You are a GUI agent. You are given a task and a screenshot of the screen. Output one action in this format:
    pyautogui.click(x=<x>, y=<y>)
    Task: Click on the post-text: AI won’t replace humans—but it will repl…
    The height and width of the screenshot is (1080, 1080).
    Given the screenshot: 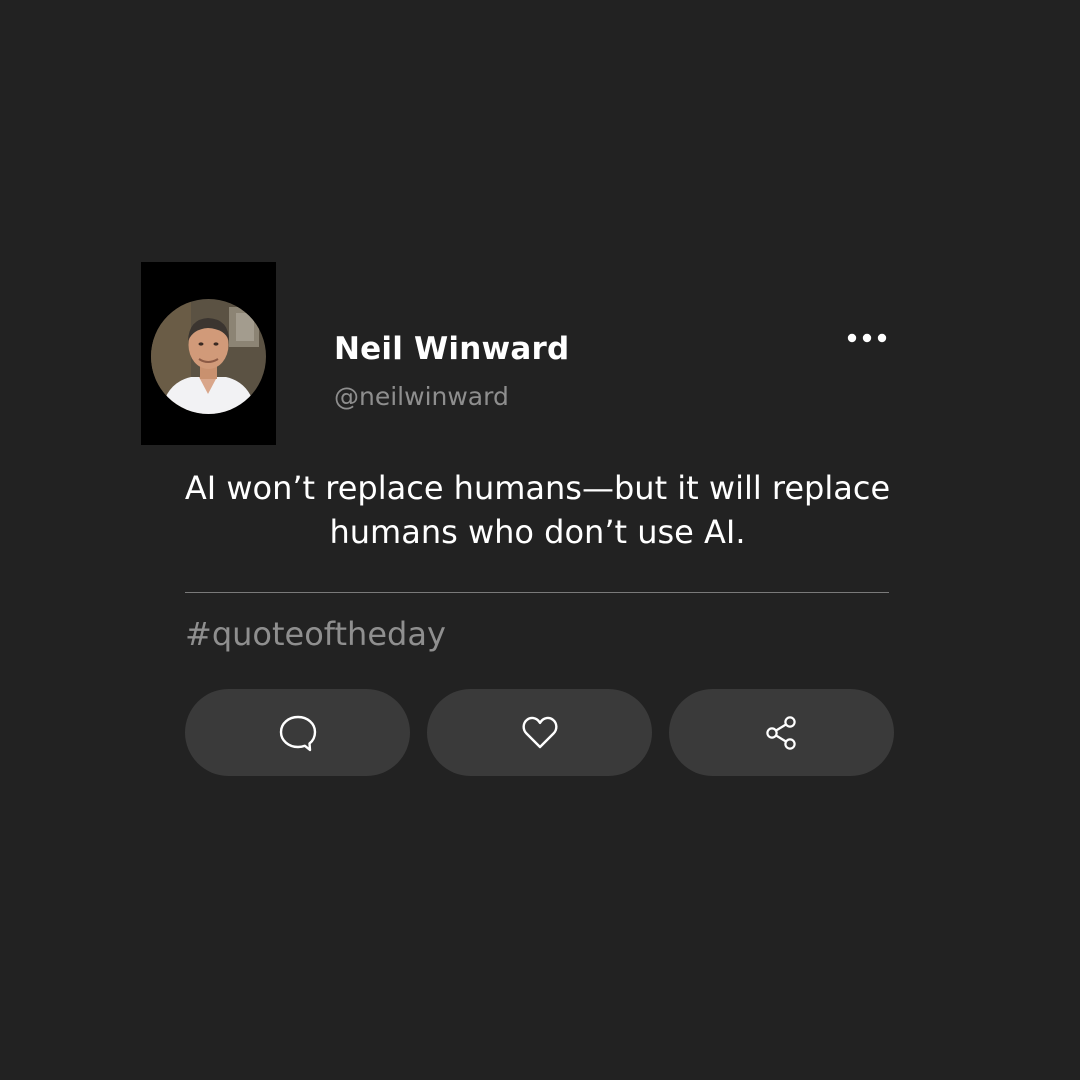 What is the action you would take?
    pyautogui.click(x=537, y=510)
    